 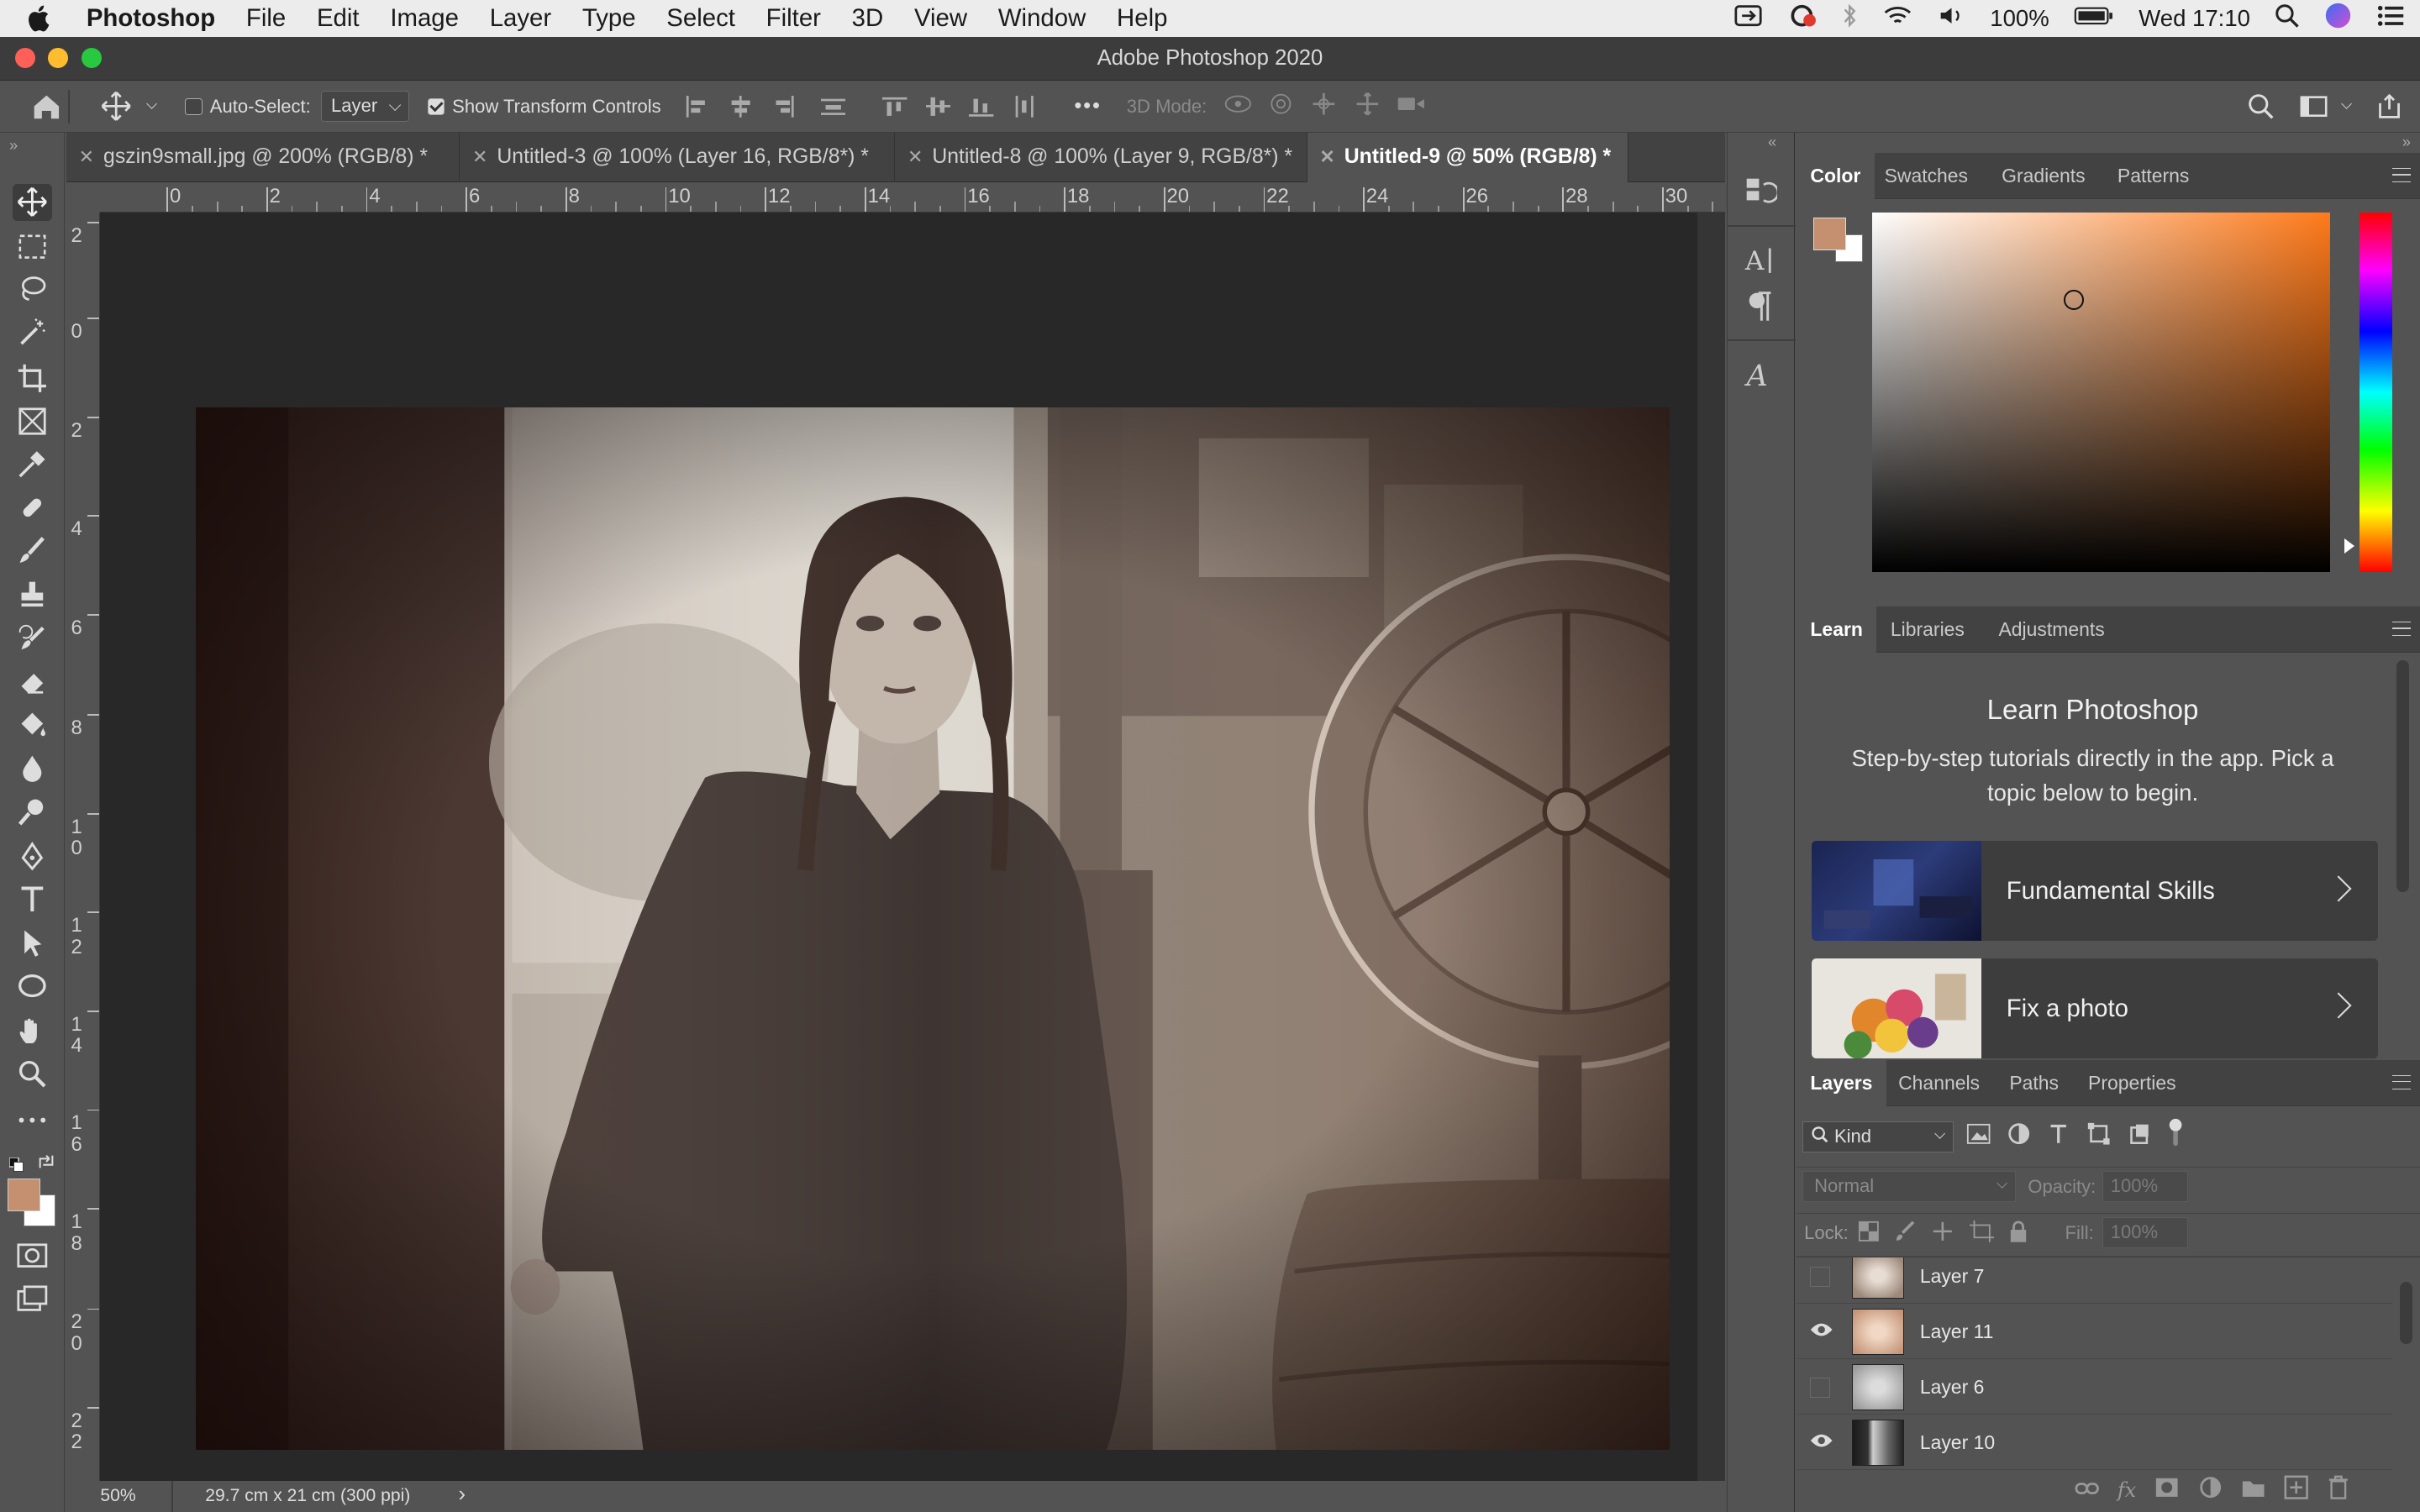 I want to click on learn-card-fundamental-skills: Fundamental Skills, so click(x=2095, y=891).